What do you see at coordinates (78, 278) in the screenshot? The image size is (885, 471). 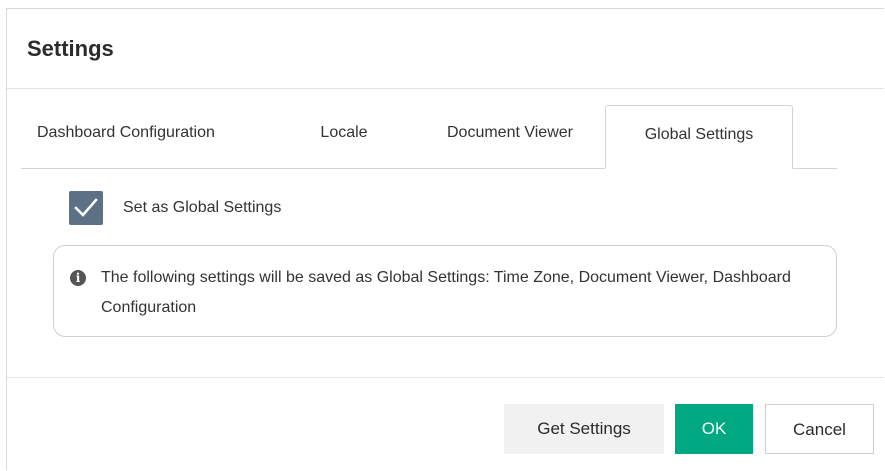 I see `info-circle-icon: i` at bounding box center [78, 278].